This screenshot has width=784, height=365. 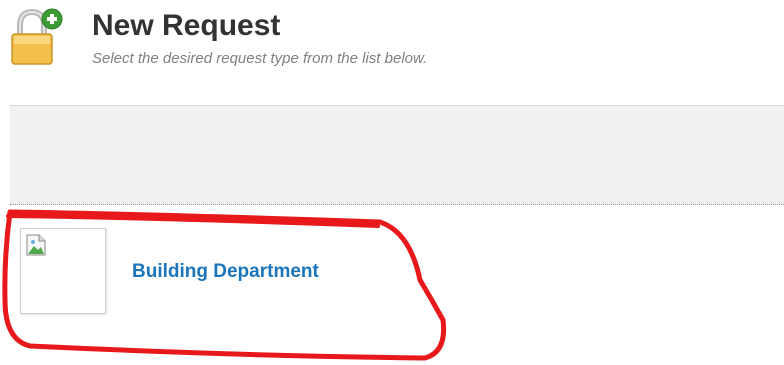 What do you see at coordinates (186, 25) in the screenshot?
I see `page-title: New Request` at bounding box center [186, 25].